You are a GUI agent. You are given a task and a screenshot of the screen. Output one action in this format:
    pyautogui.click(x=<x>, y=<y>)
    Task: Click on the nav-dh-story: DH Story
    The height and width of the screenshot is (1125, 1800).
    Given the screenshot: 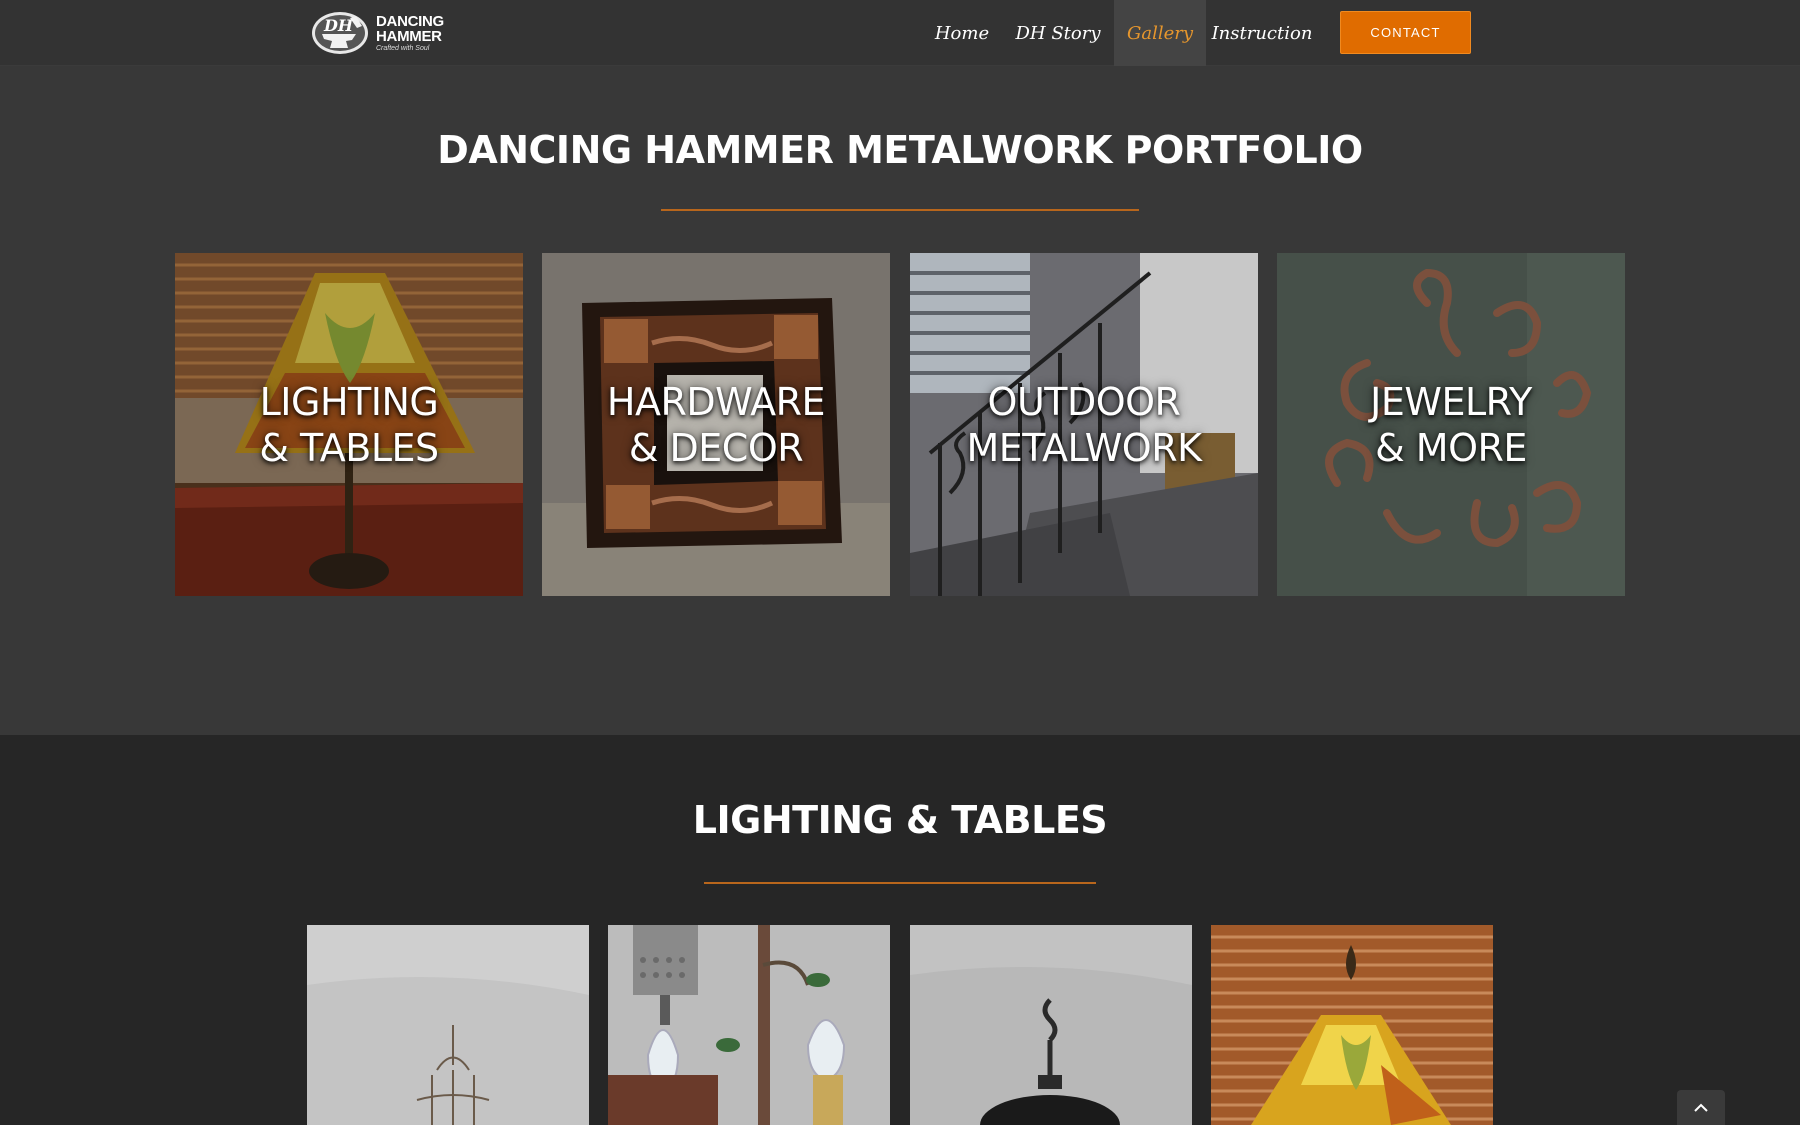 What is the action you would take?
    pyautogui.click(x=1058, y=33)
    